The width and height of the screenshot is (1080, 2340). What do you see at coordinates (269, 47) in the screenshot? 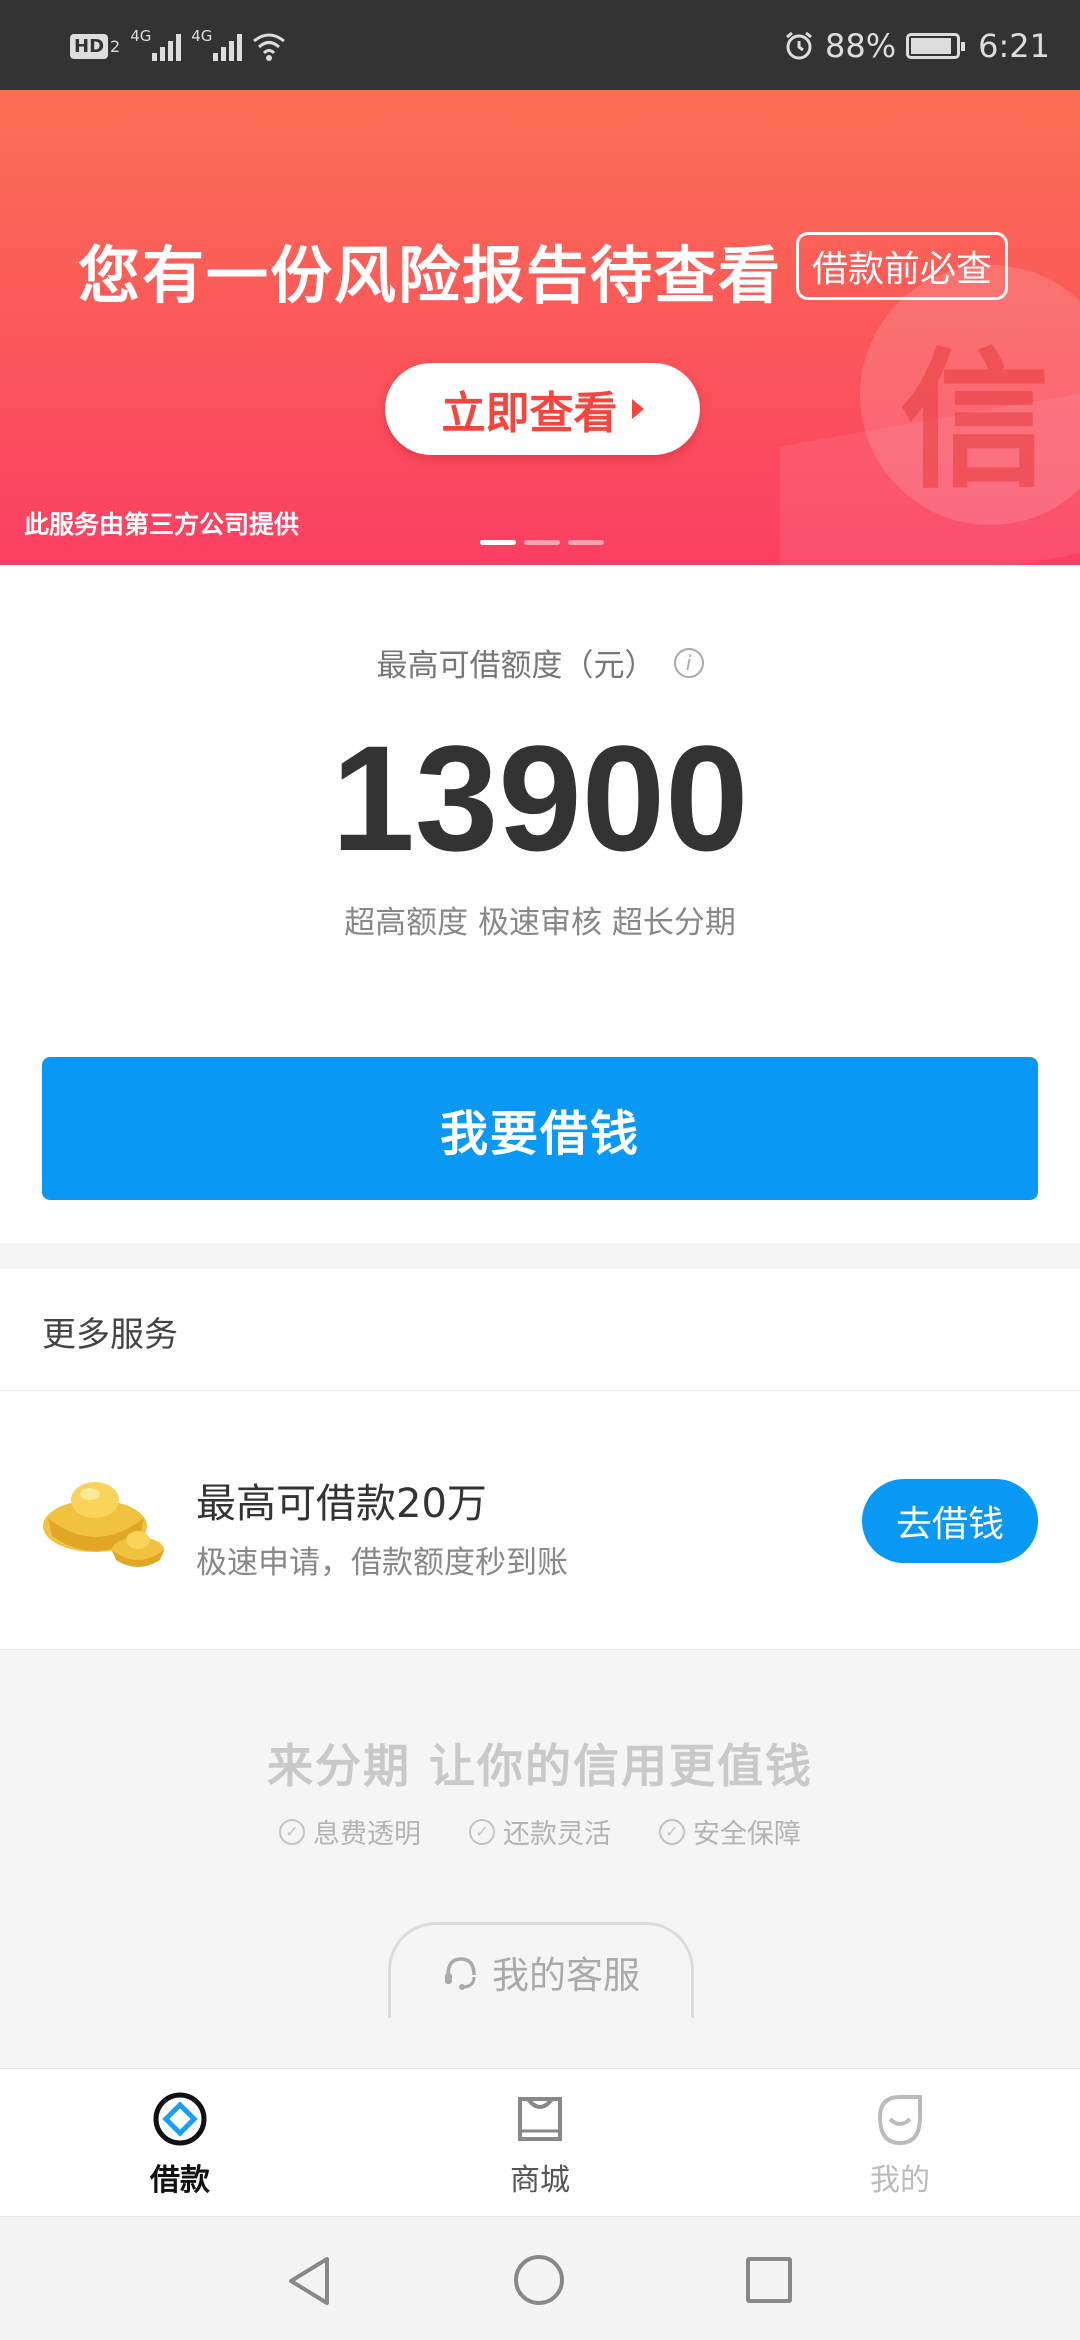
I see `wifi-icon` at bounding box center [269, 47].